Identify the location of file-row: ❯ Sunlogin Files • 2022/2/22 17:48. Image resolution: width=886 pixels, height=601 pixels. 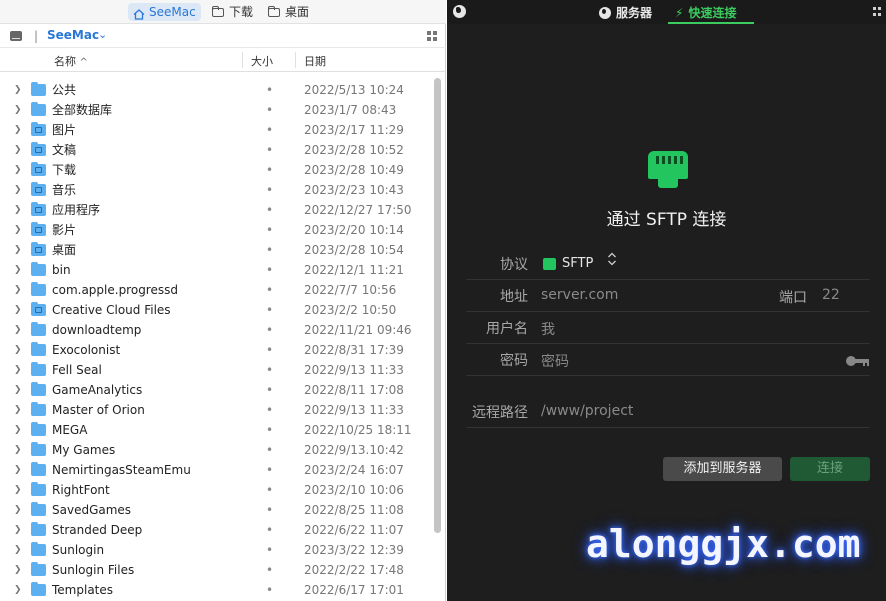
(215, 570).